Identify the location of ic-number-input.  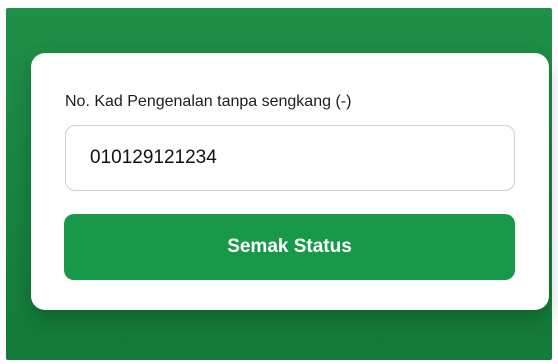
(290, 158).